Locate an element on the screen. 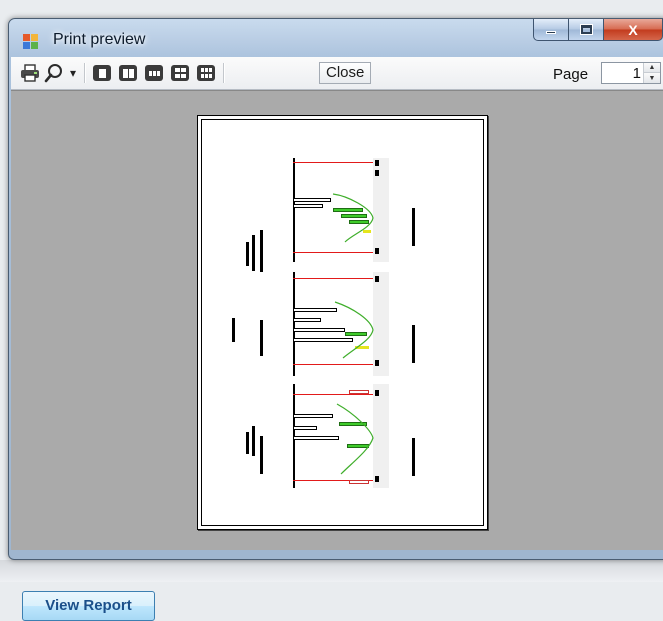 The height and width of the screenshot is (621, 663). three-pages-icon is located at coordinates (154, 73).